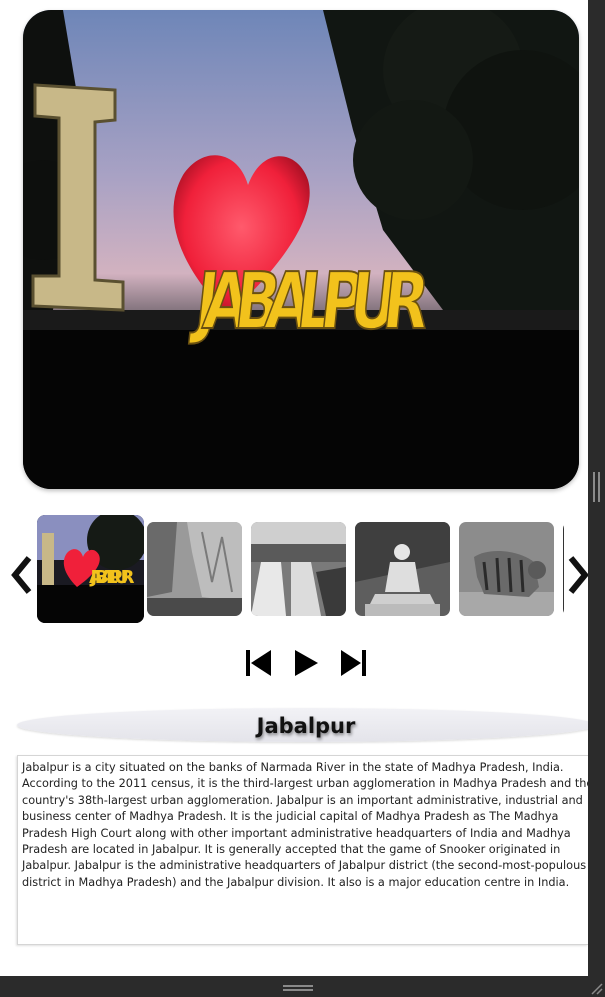  I want to click on skip-previous-button, so click(258, 663).